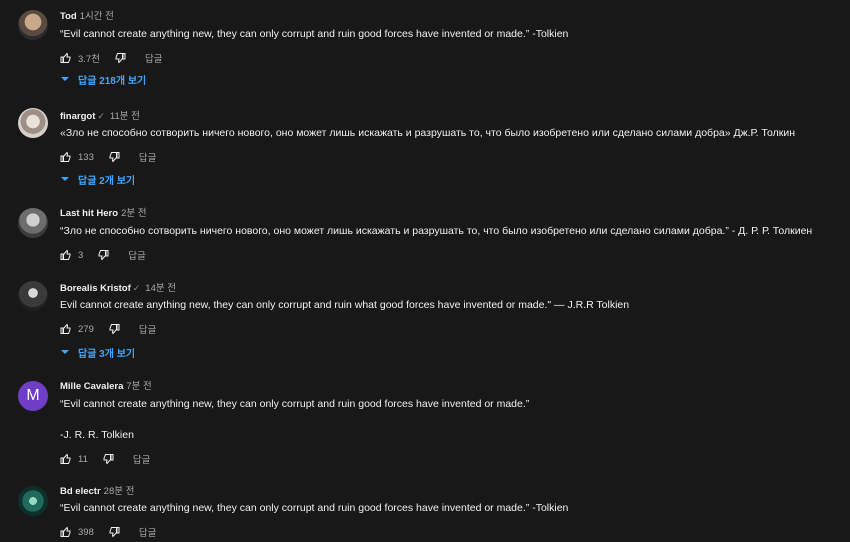 The image size is (850, 542). I want to click on view-replies-label: 답글 218개 보기, so click(112, 81).